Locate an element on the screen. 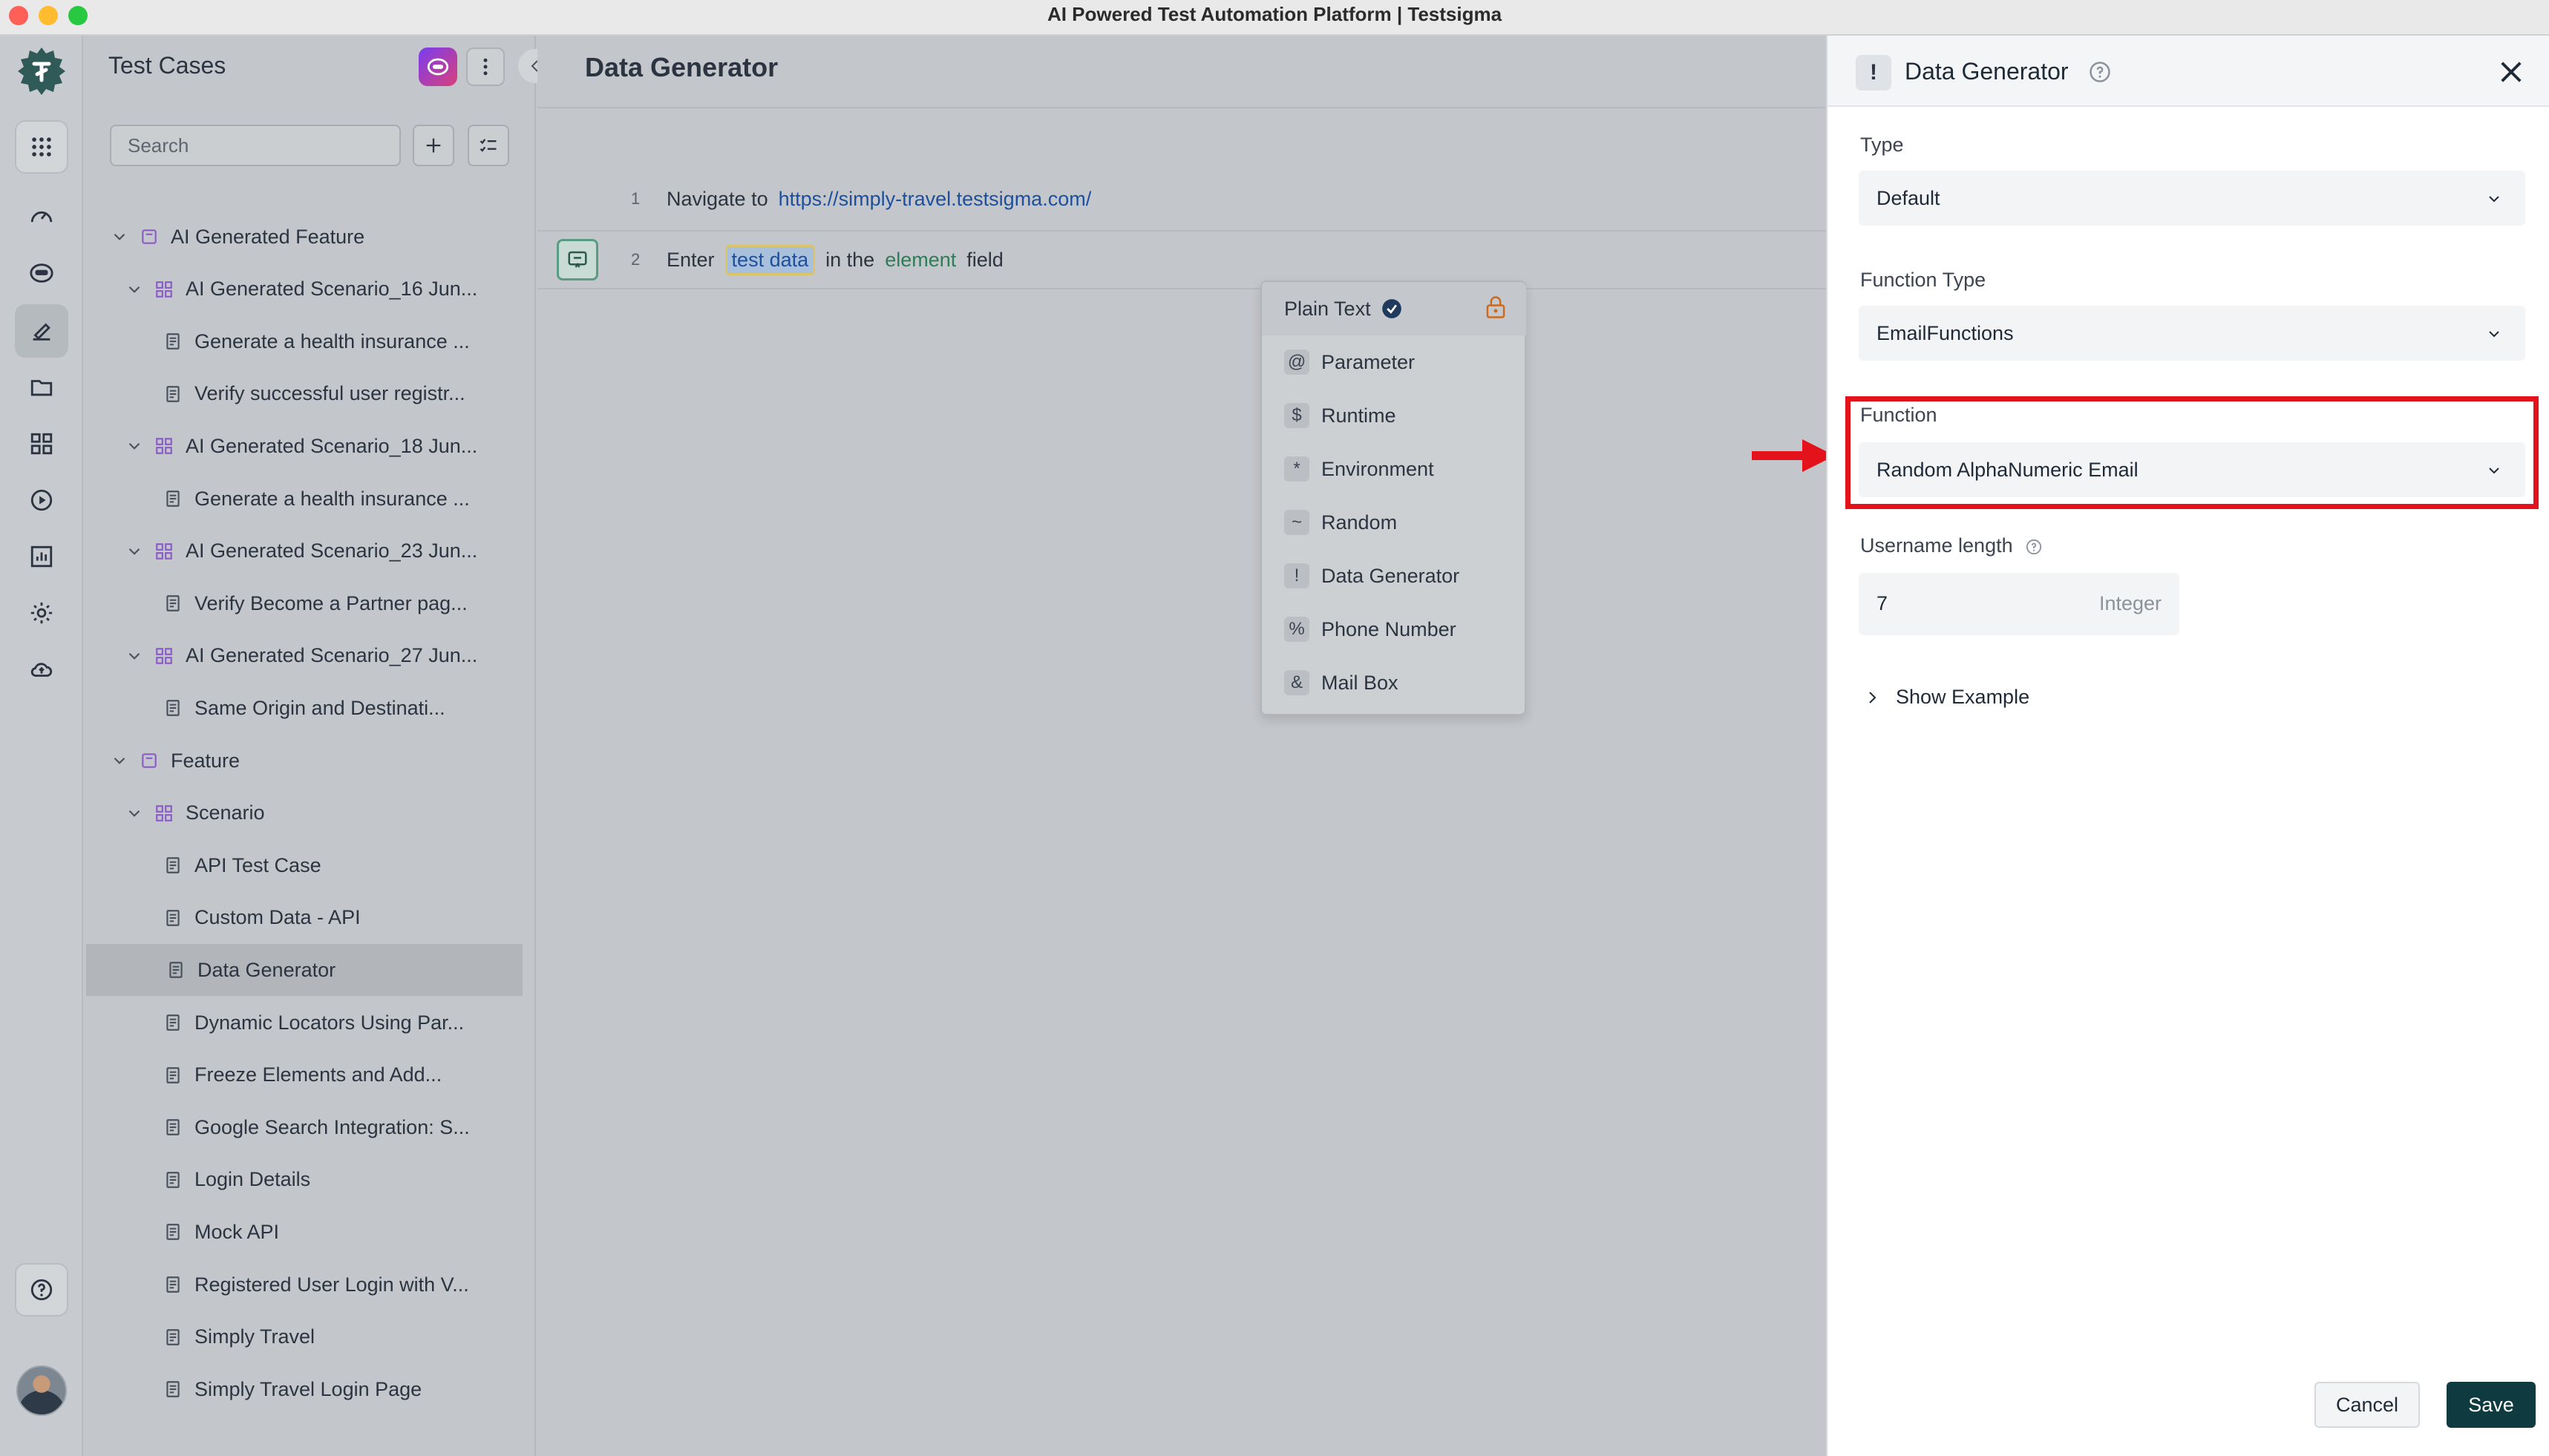 The height and width of the screenshot is (1456, 2549). dashboard-icon is located at coordinates (41, 217).